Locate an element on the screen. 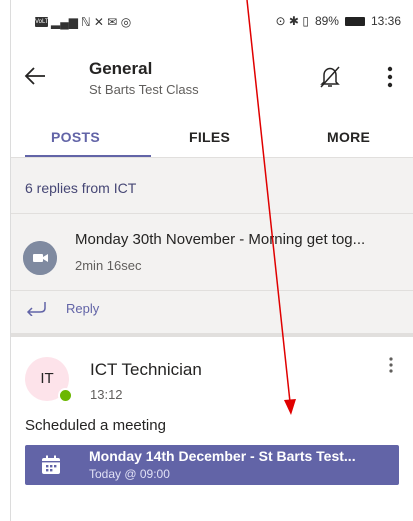 Image resolution: width=413 pixels, height=521 pixels. notification-icons: ℕ ✕ ✉ ◎ is located at coordinates (106, 22).